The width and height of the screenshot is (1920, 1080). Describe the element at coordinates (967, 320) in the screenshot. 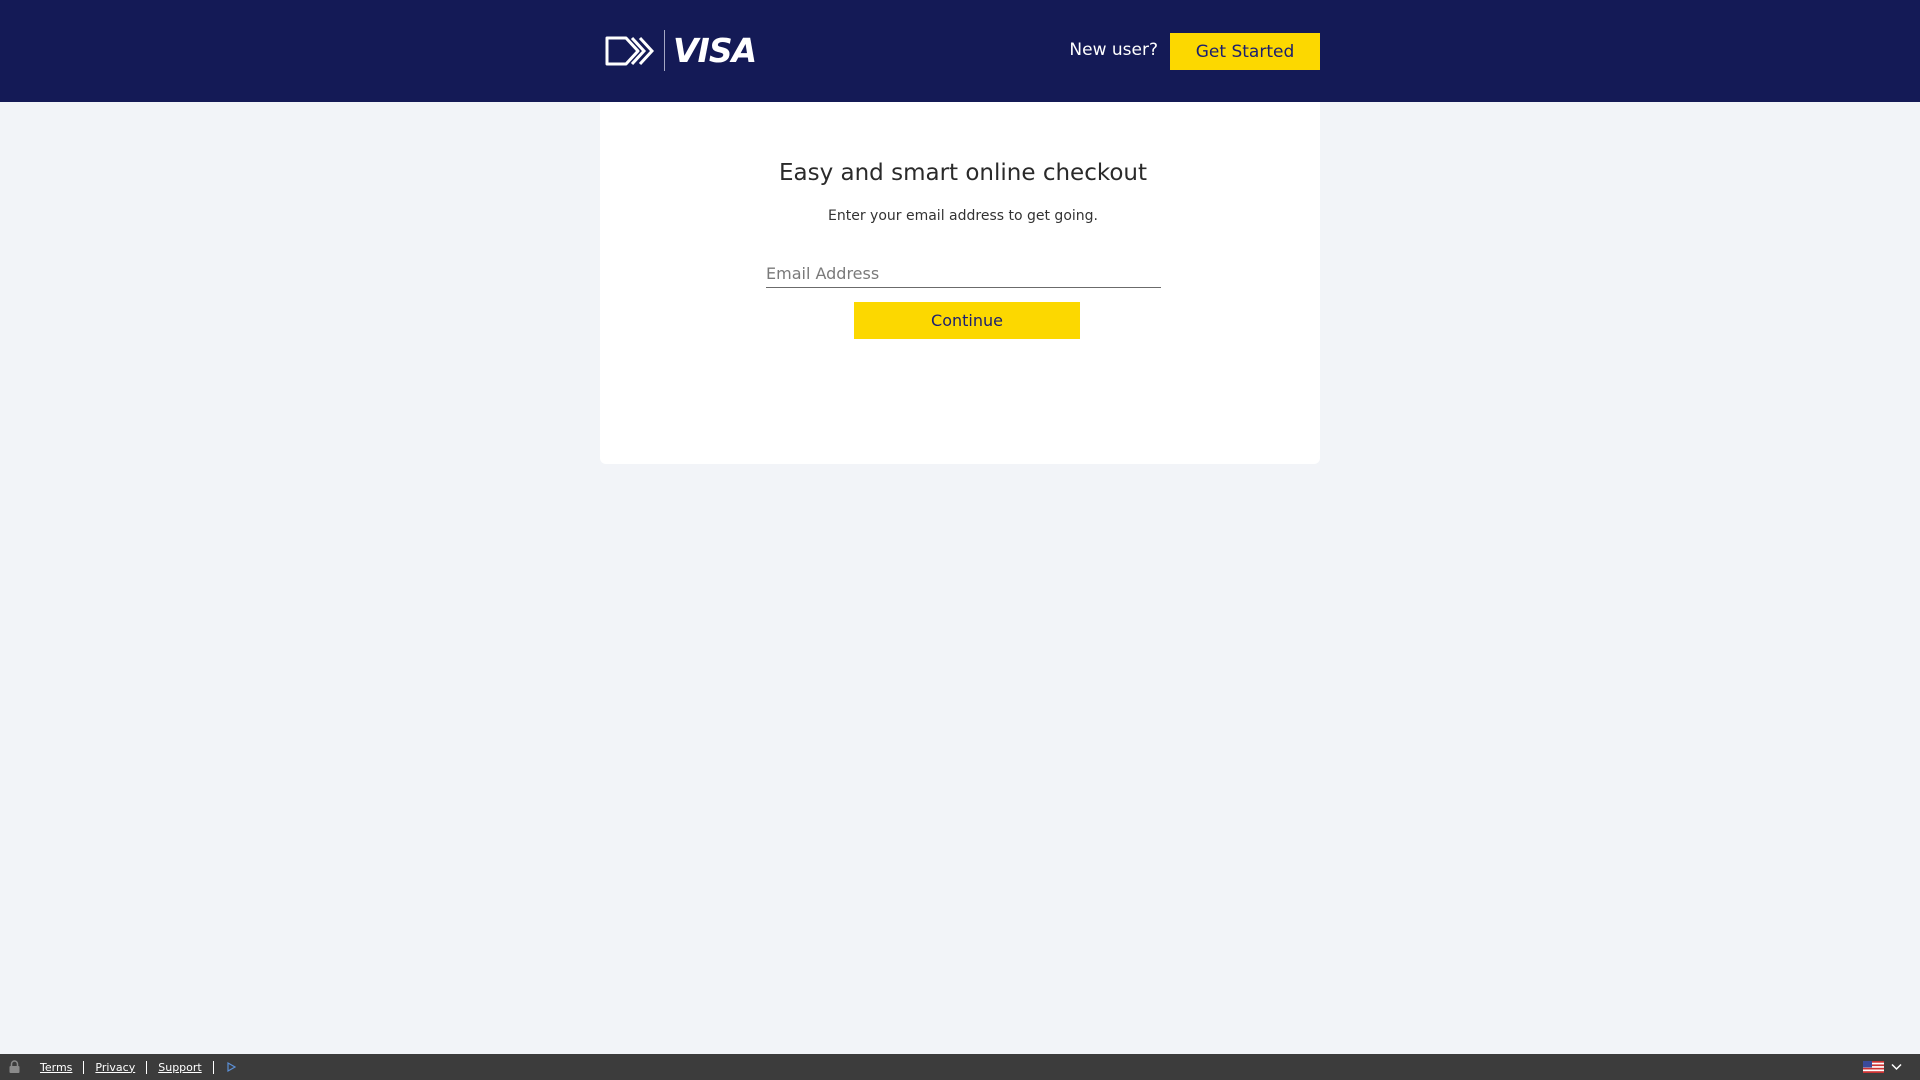

I see `continue-button: Continue` at that location.